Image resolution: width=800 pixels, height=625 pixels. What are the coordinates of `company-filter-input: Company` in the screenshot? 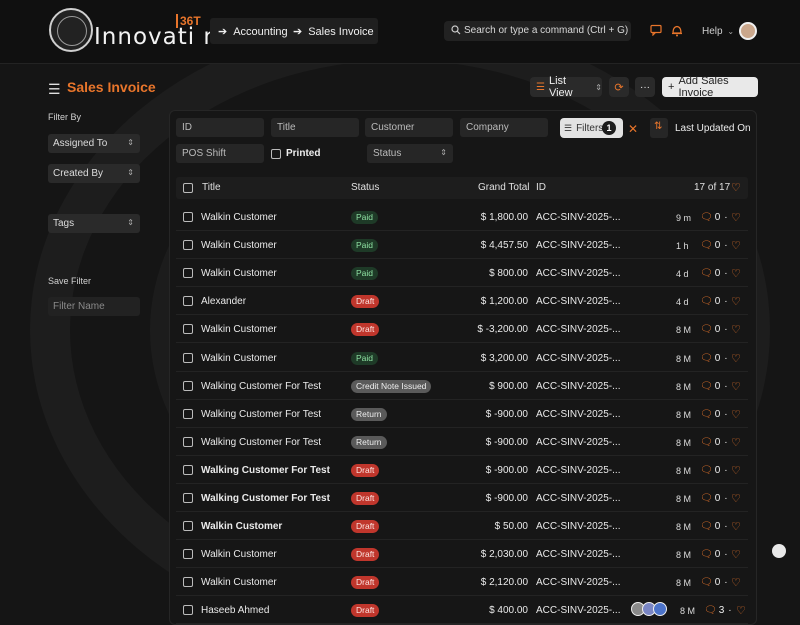 It's located at (504, 127).